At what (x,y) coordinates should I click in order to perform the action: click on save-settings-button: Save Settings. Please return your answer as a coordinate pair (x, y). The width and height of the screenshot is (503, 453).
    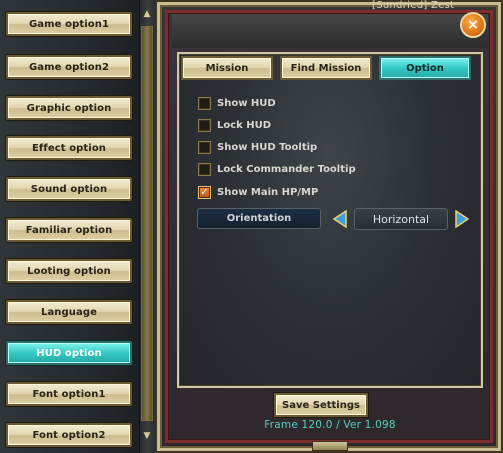
    Looking at the image, I should click on (321, 405).